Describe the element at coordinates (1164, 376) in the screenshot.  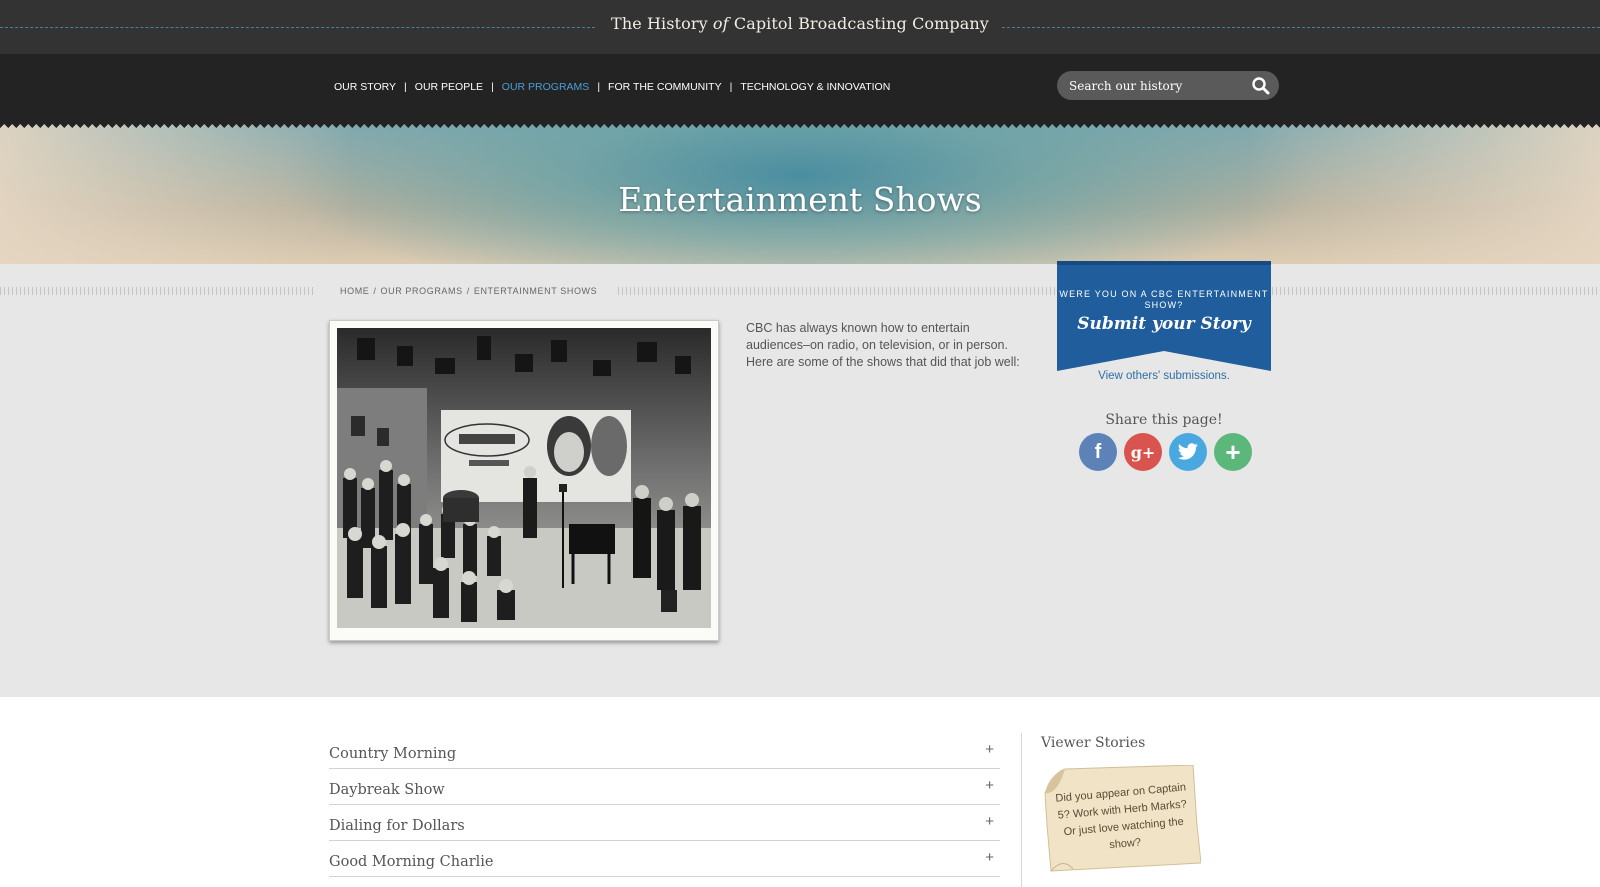
I see `view-submissions-link: View others' submissions.` at that location.